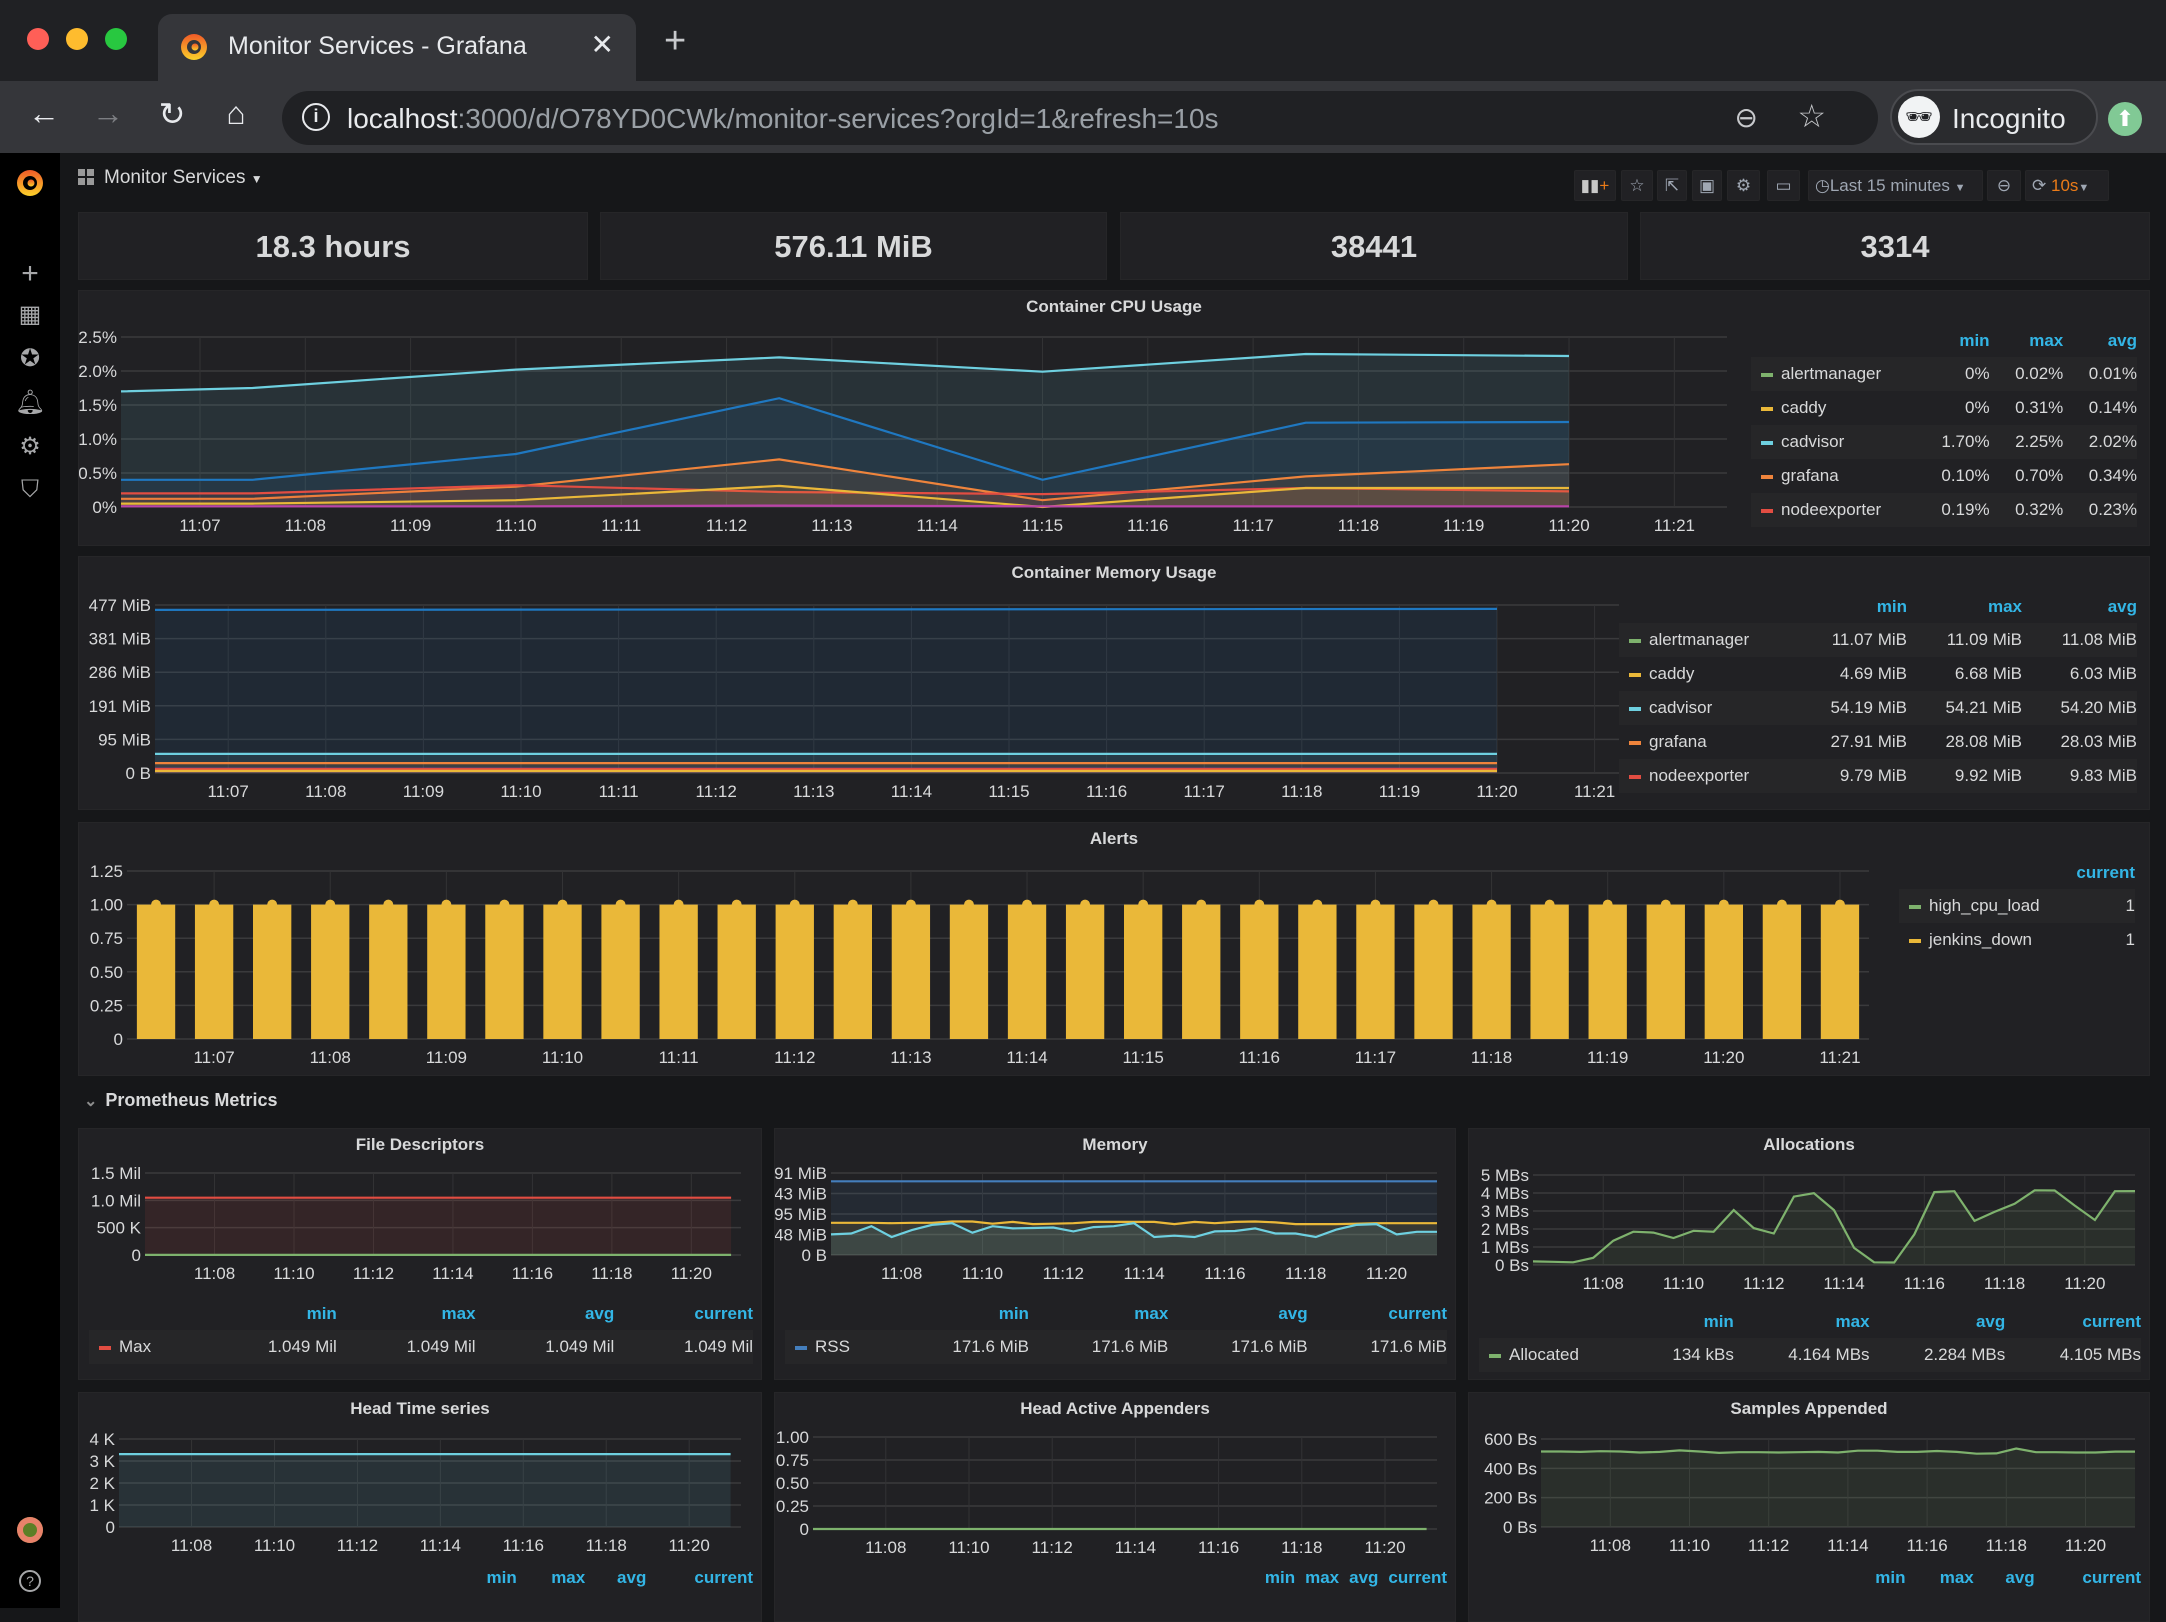  Describe the element at coordinates (30, 1533) in the screenshot. I see `user-avatar` at that location.